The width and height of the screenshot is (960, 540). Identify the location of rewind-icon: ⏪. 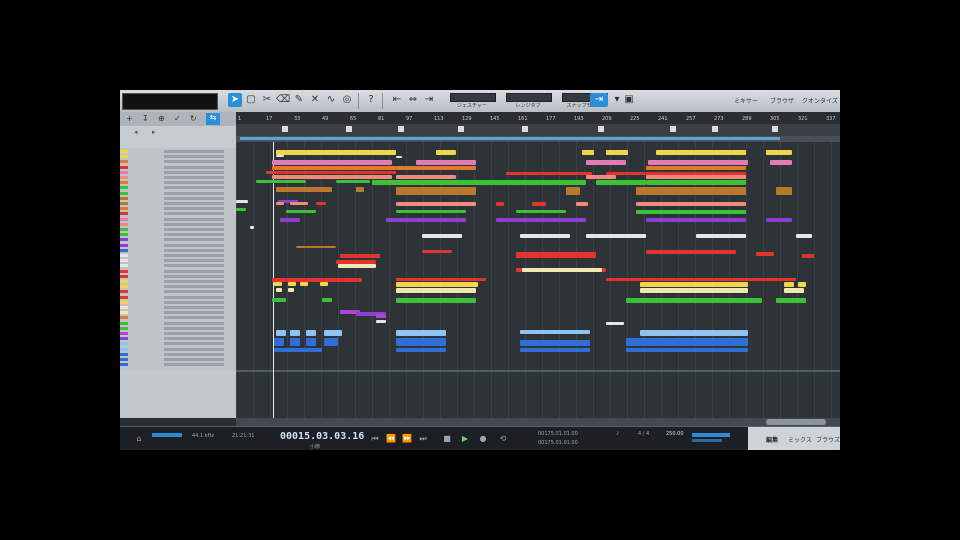
(391, 439).